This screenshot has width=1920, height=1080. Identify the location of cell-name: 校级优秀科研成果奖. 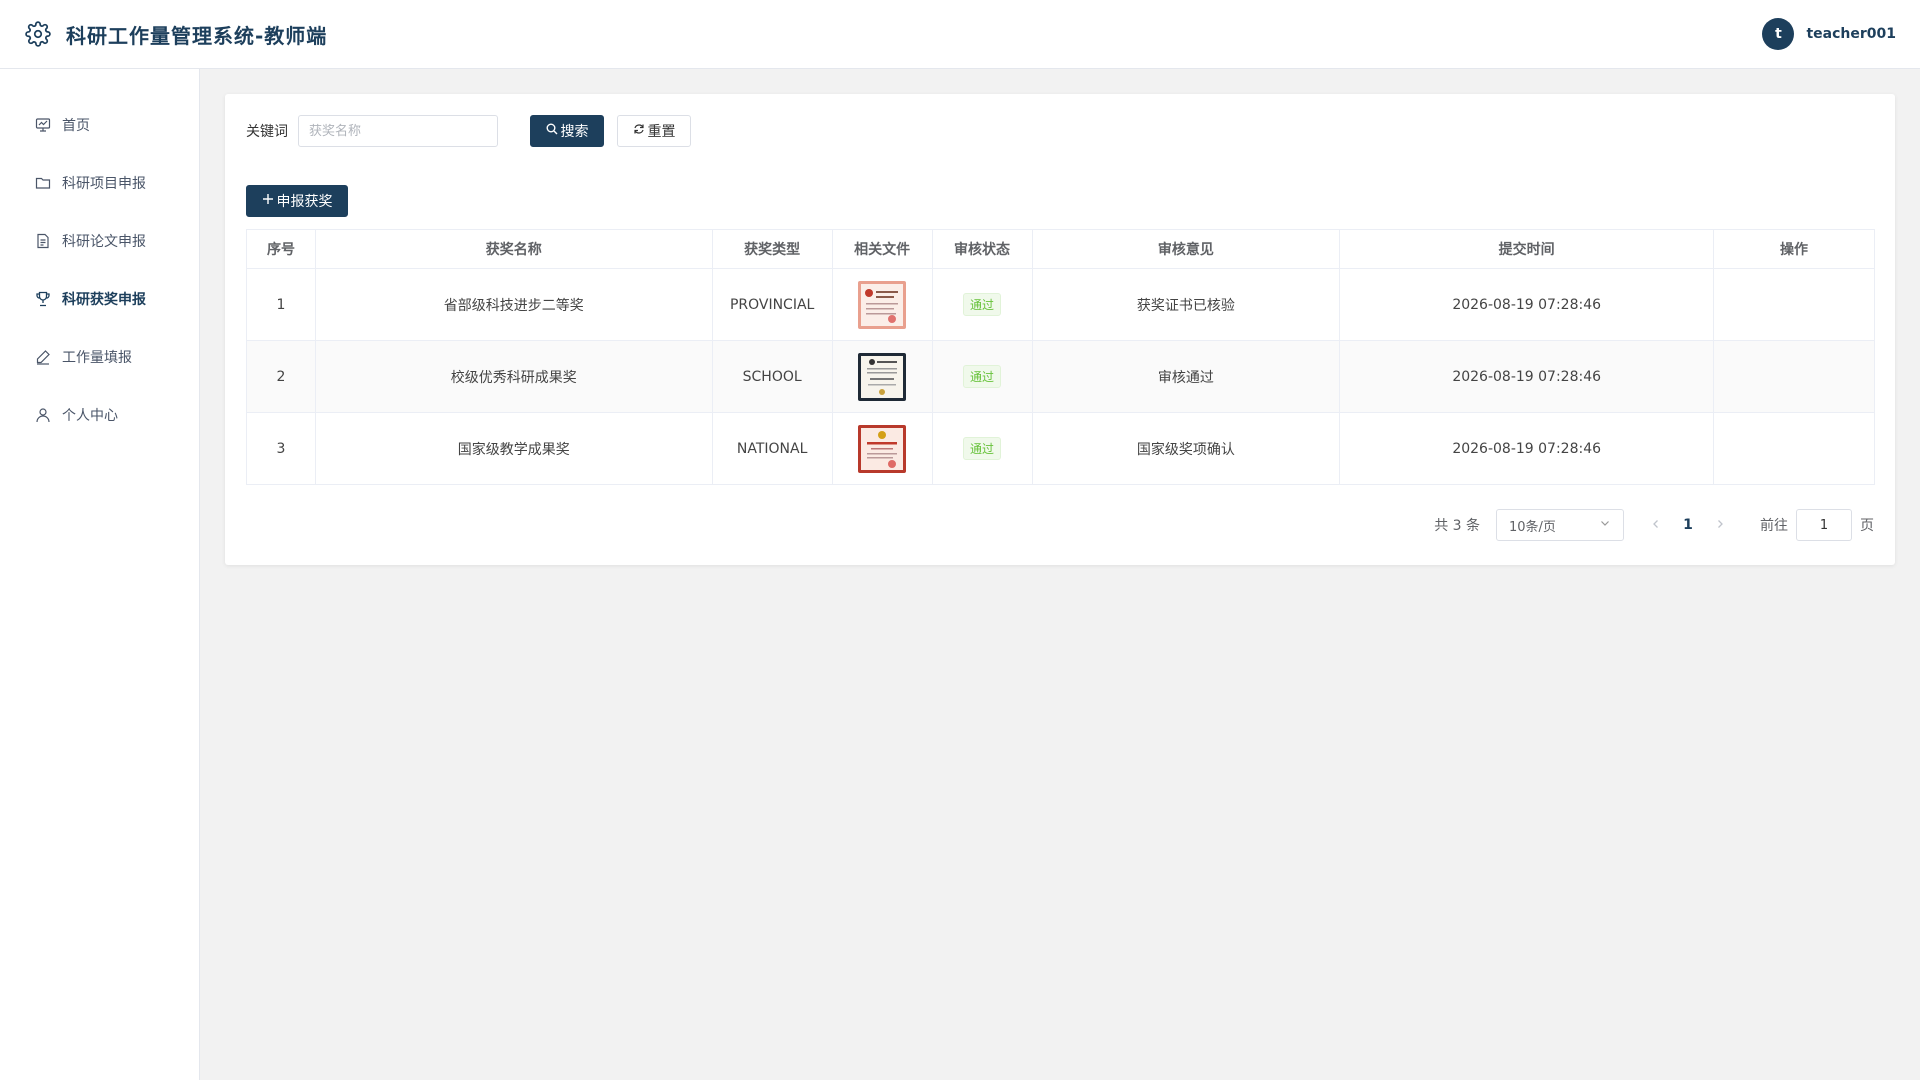
(513, 376).